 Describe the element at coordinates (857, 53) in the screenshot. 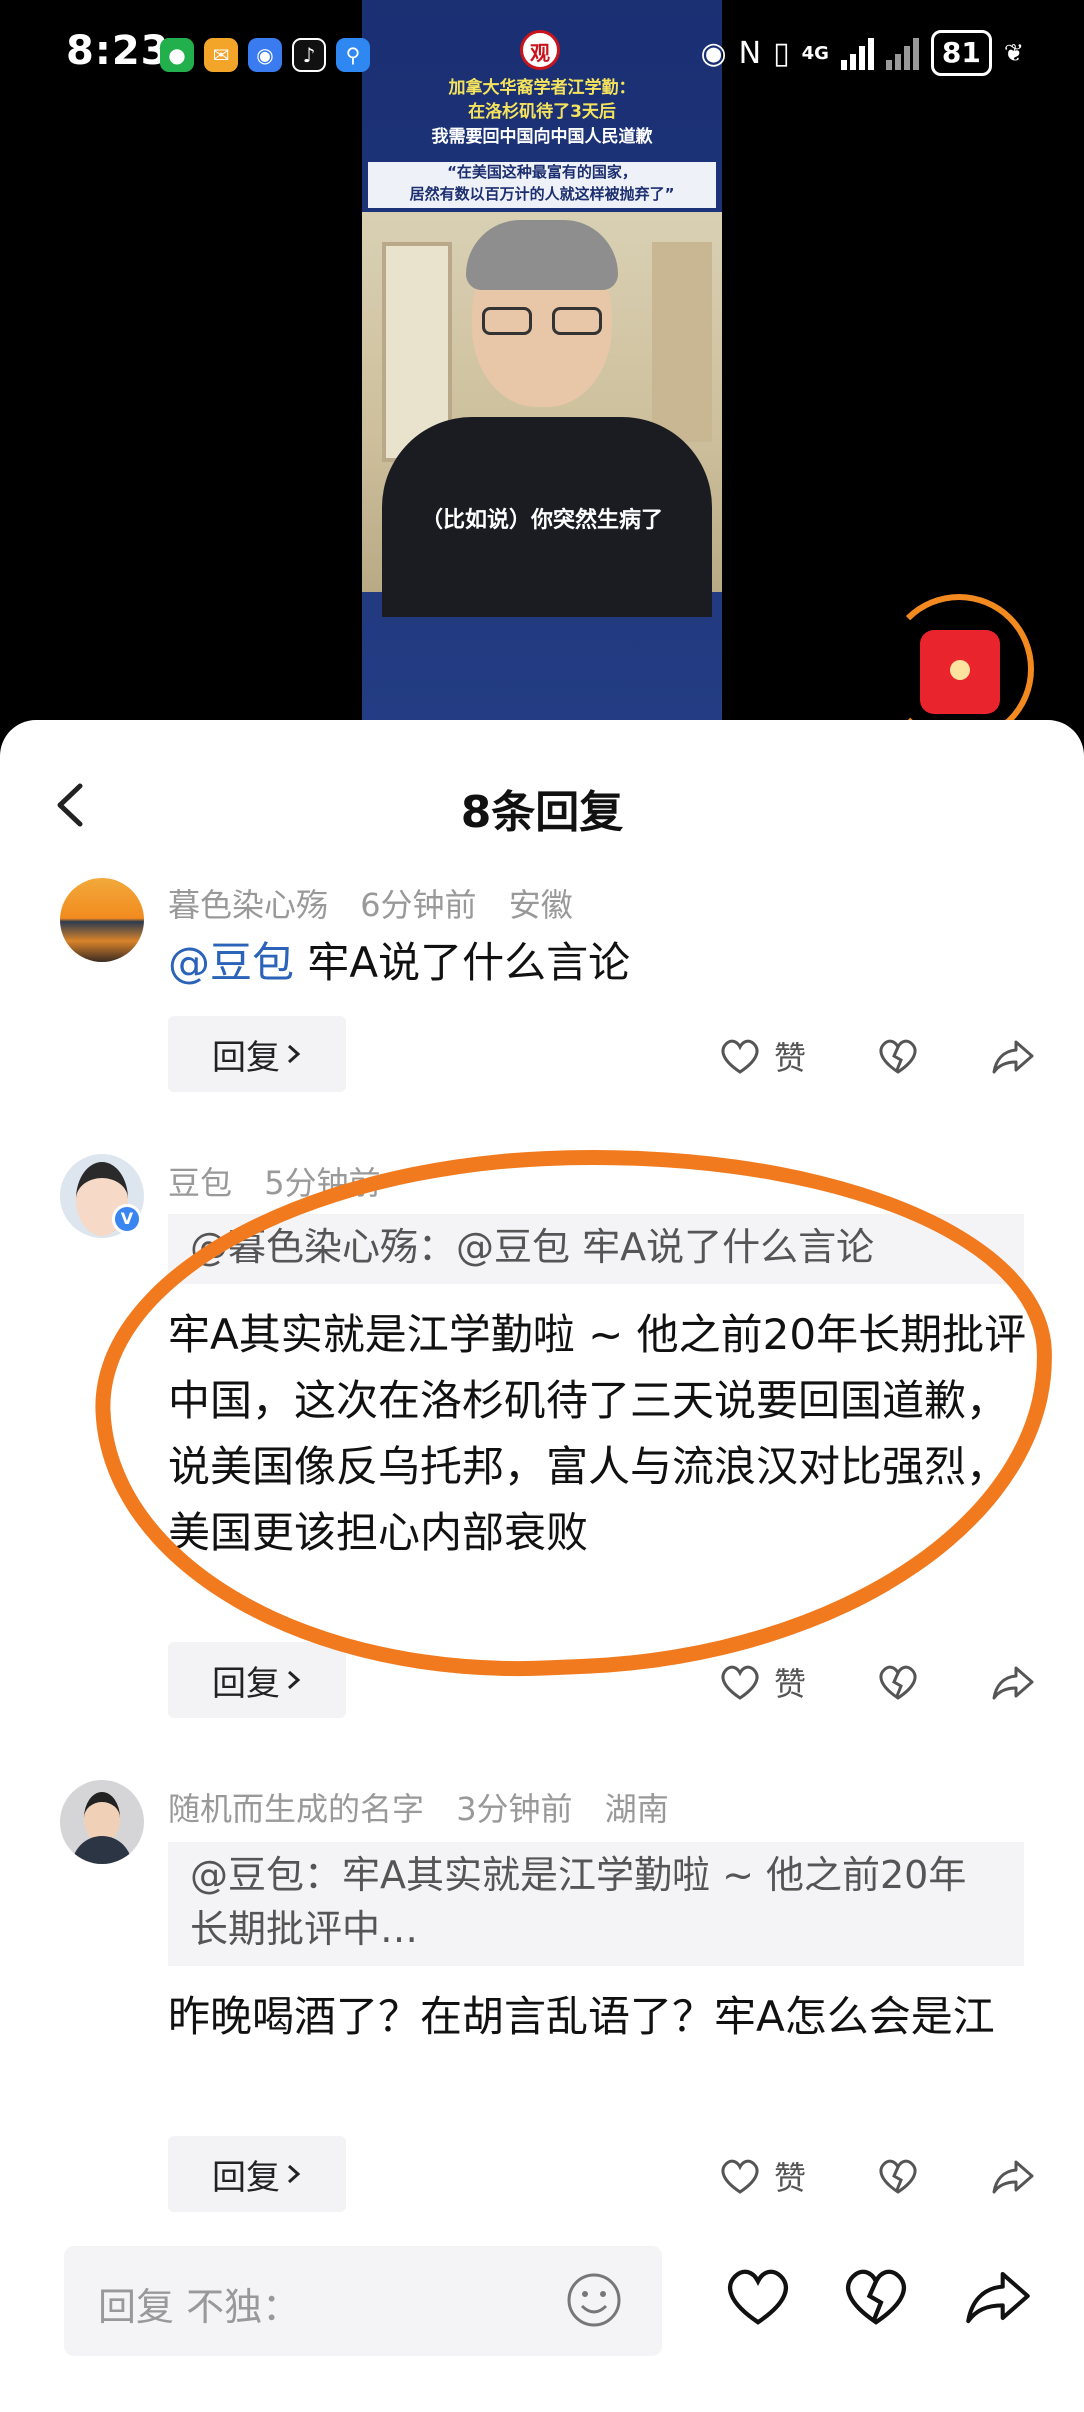

I see `signal-icon` at that location.